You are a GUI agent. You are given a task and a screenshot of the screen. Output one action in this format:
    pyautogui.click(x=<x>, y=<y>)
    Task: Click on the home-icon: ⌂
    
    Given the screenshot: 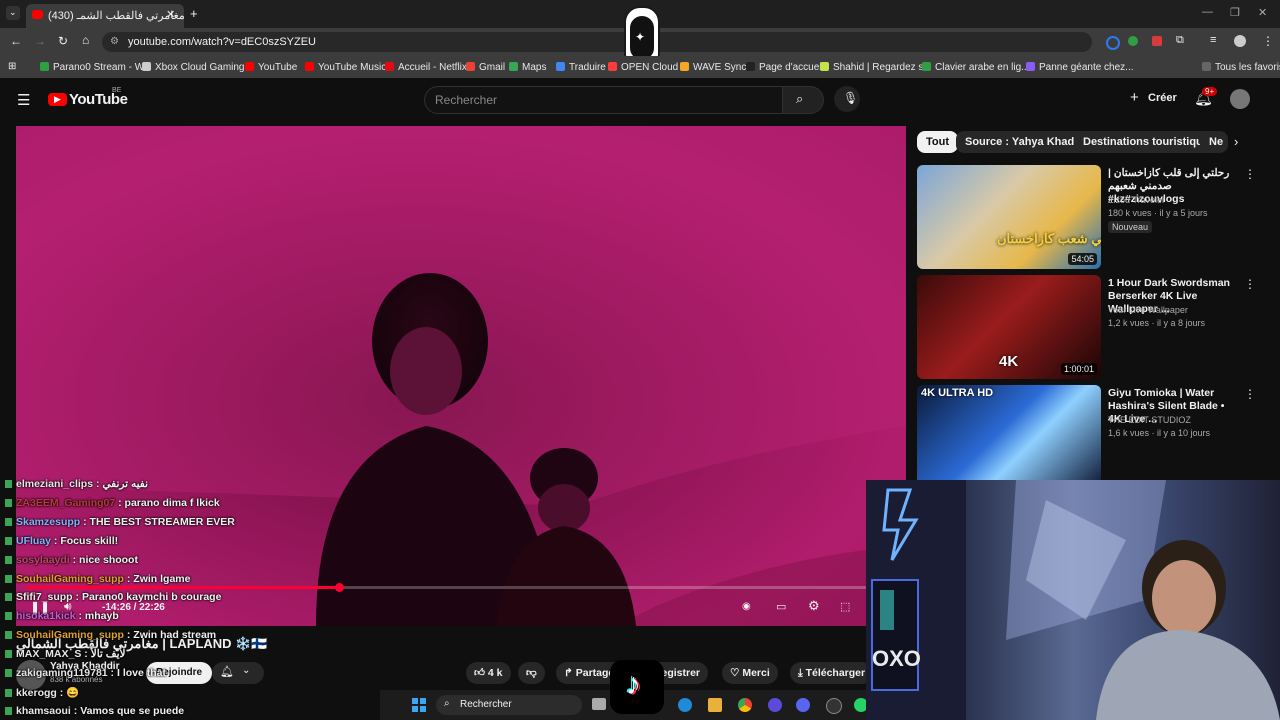 What is the action you would take?
    pyautogui.click(x=85, y=40)
    